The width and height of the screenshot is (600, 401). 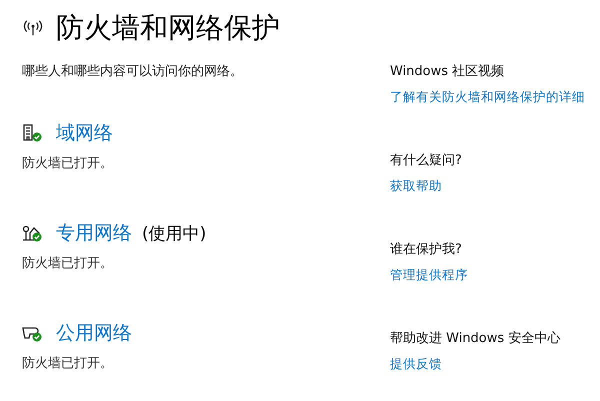 What do you see at coordinates (448, 71) in the screenshot?
I see `side-heading: Windows 社区视频` at bounding box center [448, 71].